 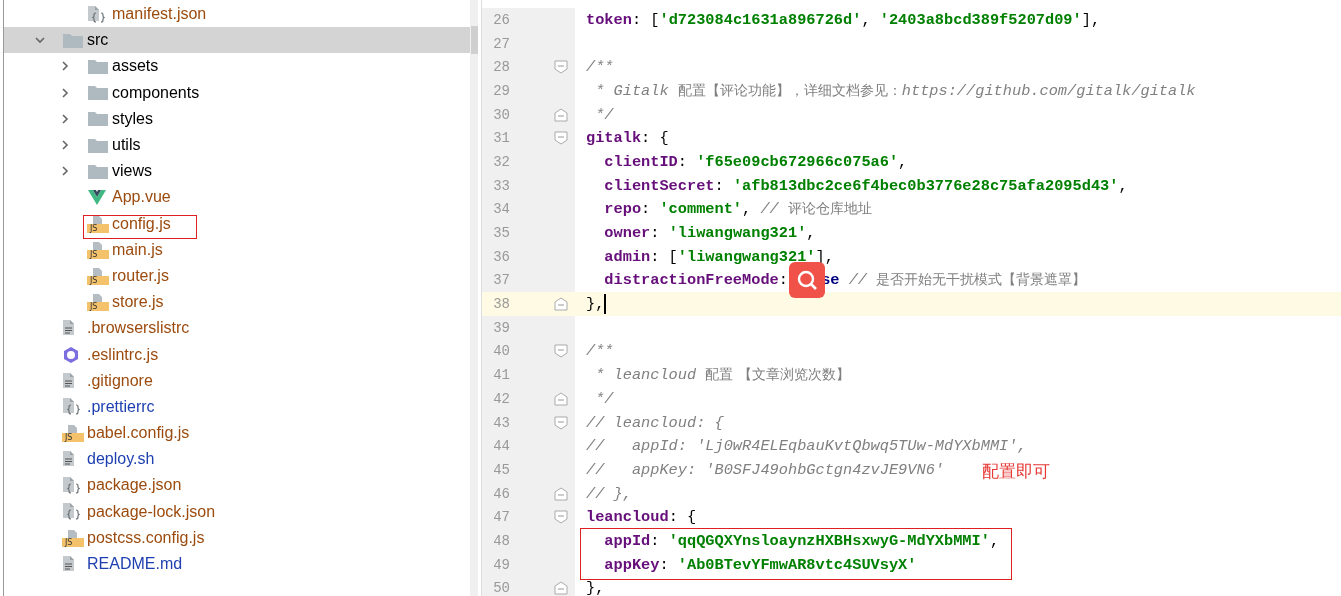 I want to click on tree-item: package-lock.json, so click(x=237, y=511).